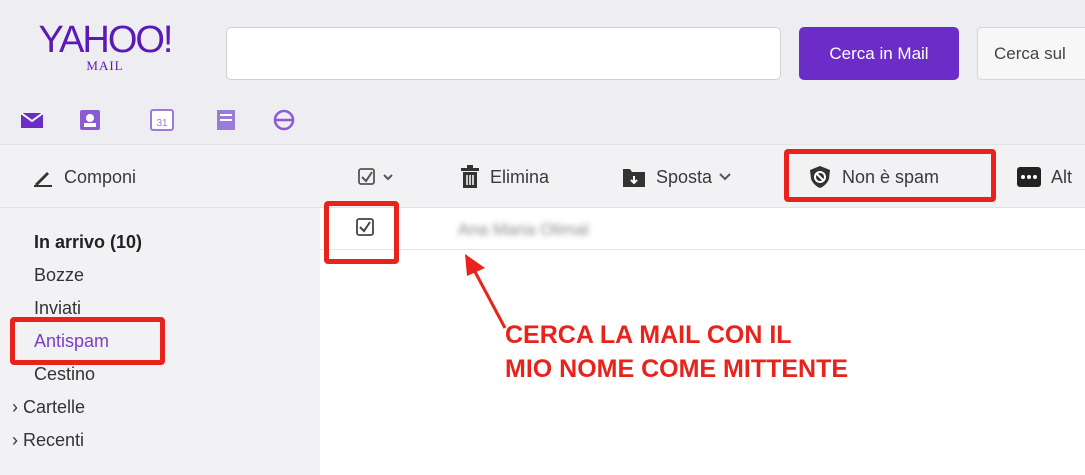  What do you see at coordinates (520, 176) in the screenshot?
I see `delete-label: Elimina` at bounding box center [520, 176].